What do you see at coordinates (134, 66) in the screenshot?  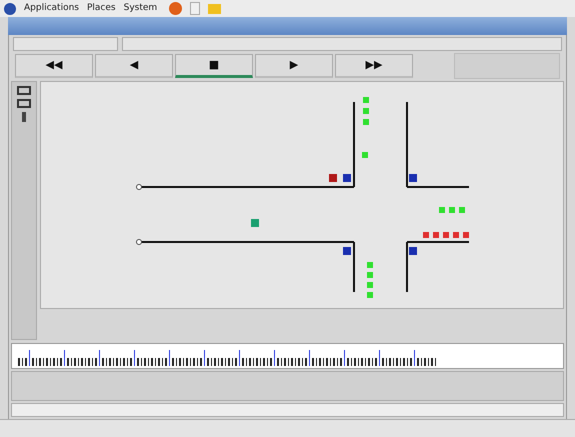 I see `transport-button: ◀` at bounding box center [134, 66].